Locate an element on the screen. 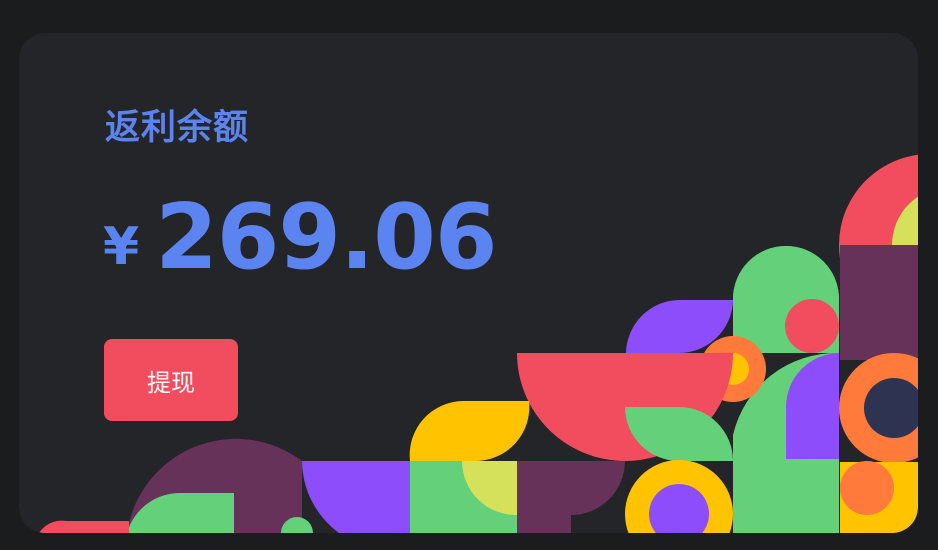 The image size is (938, 550). balance-value: 269.06 is located at coordinates (326, 237).